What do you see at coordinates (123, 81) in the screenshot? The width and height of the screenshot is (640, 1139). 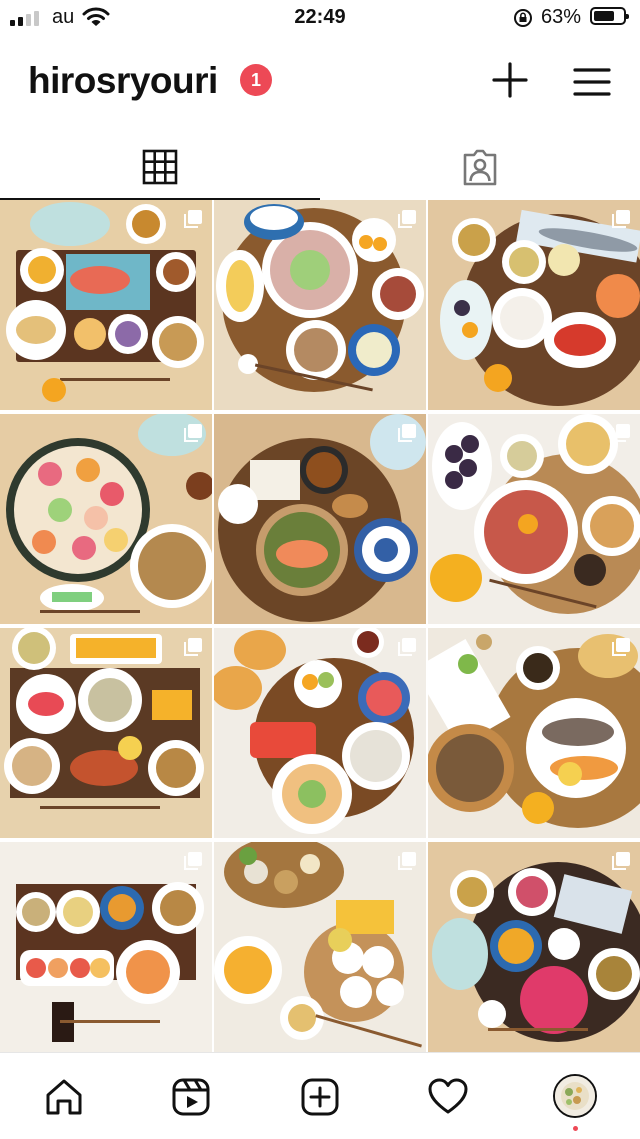 I see `profile-username: hirosryouri` at bounding box center [123, 81].